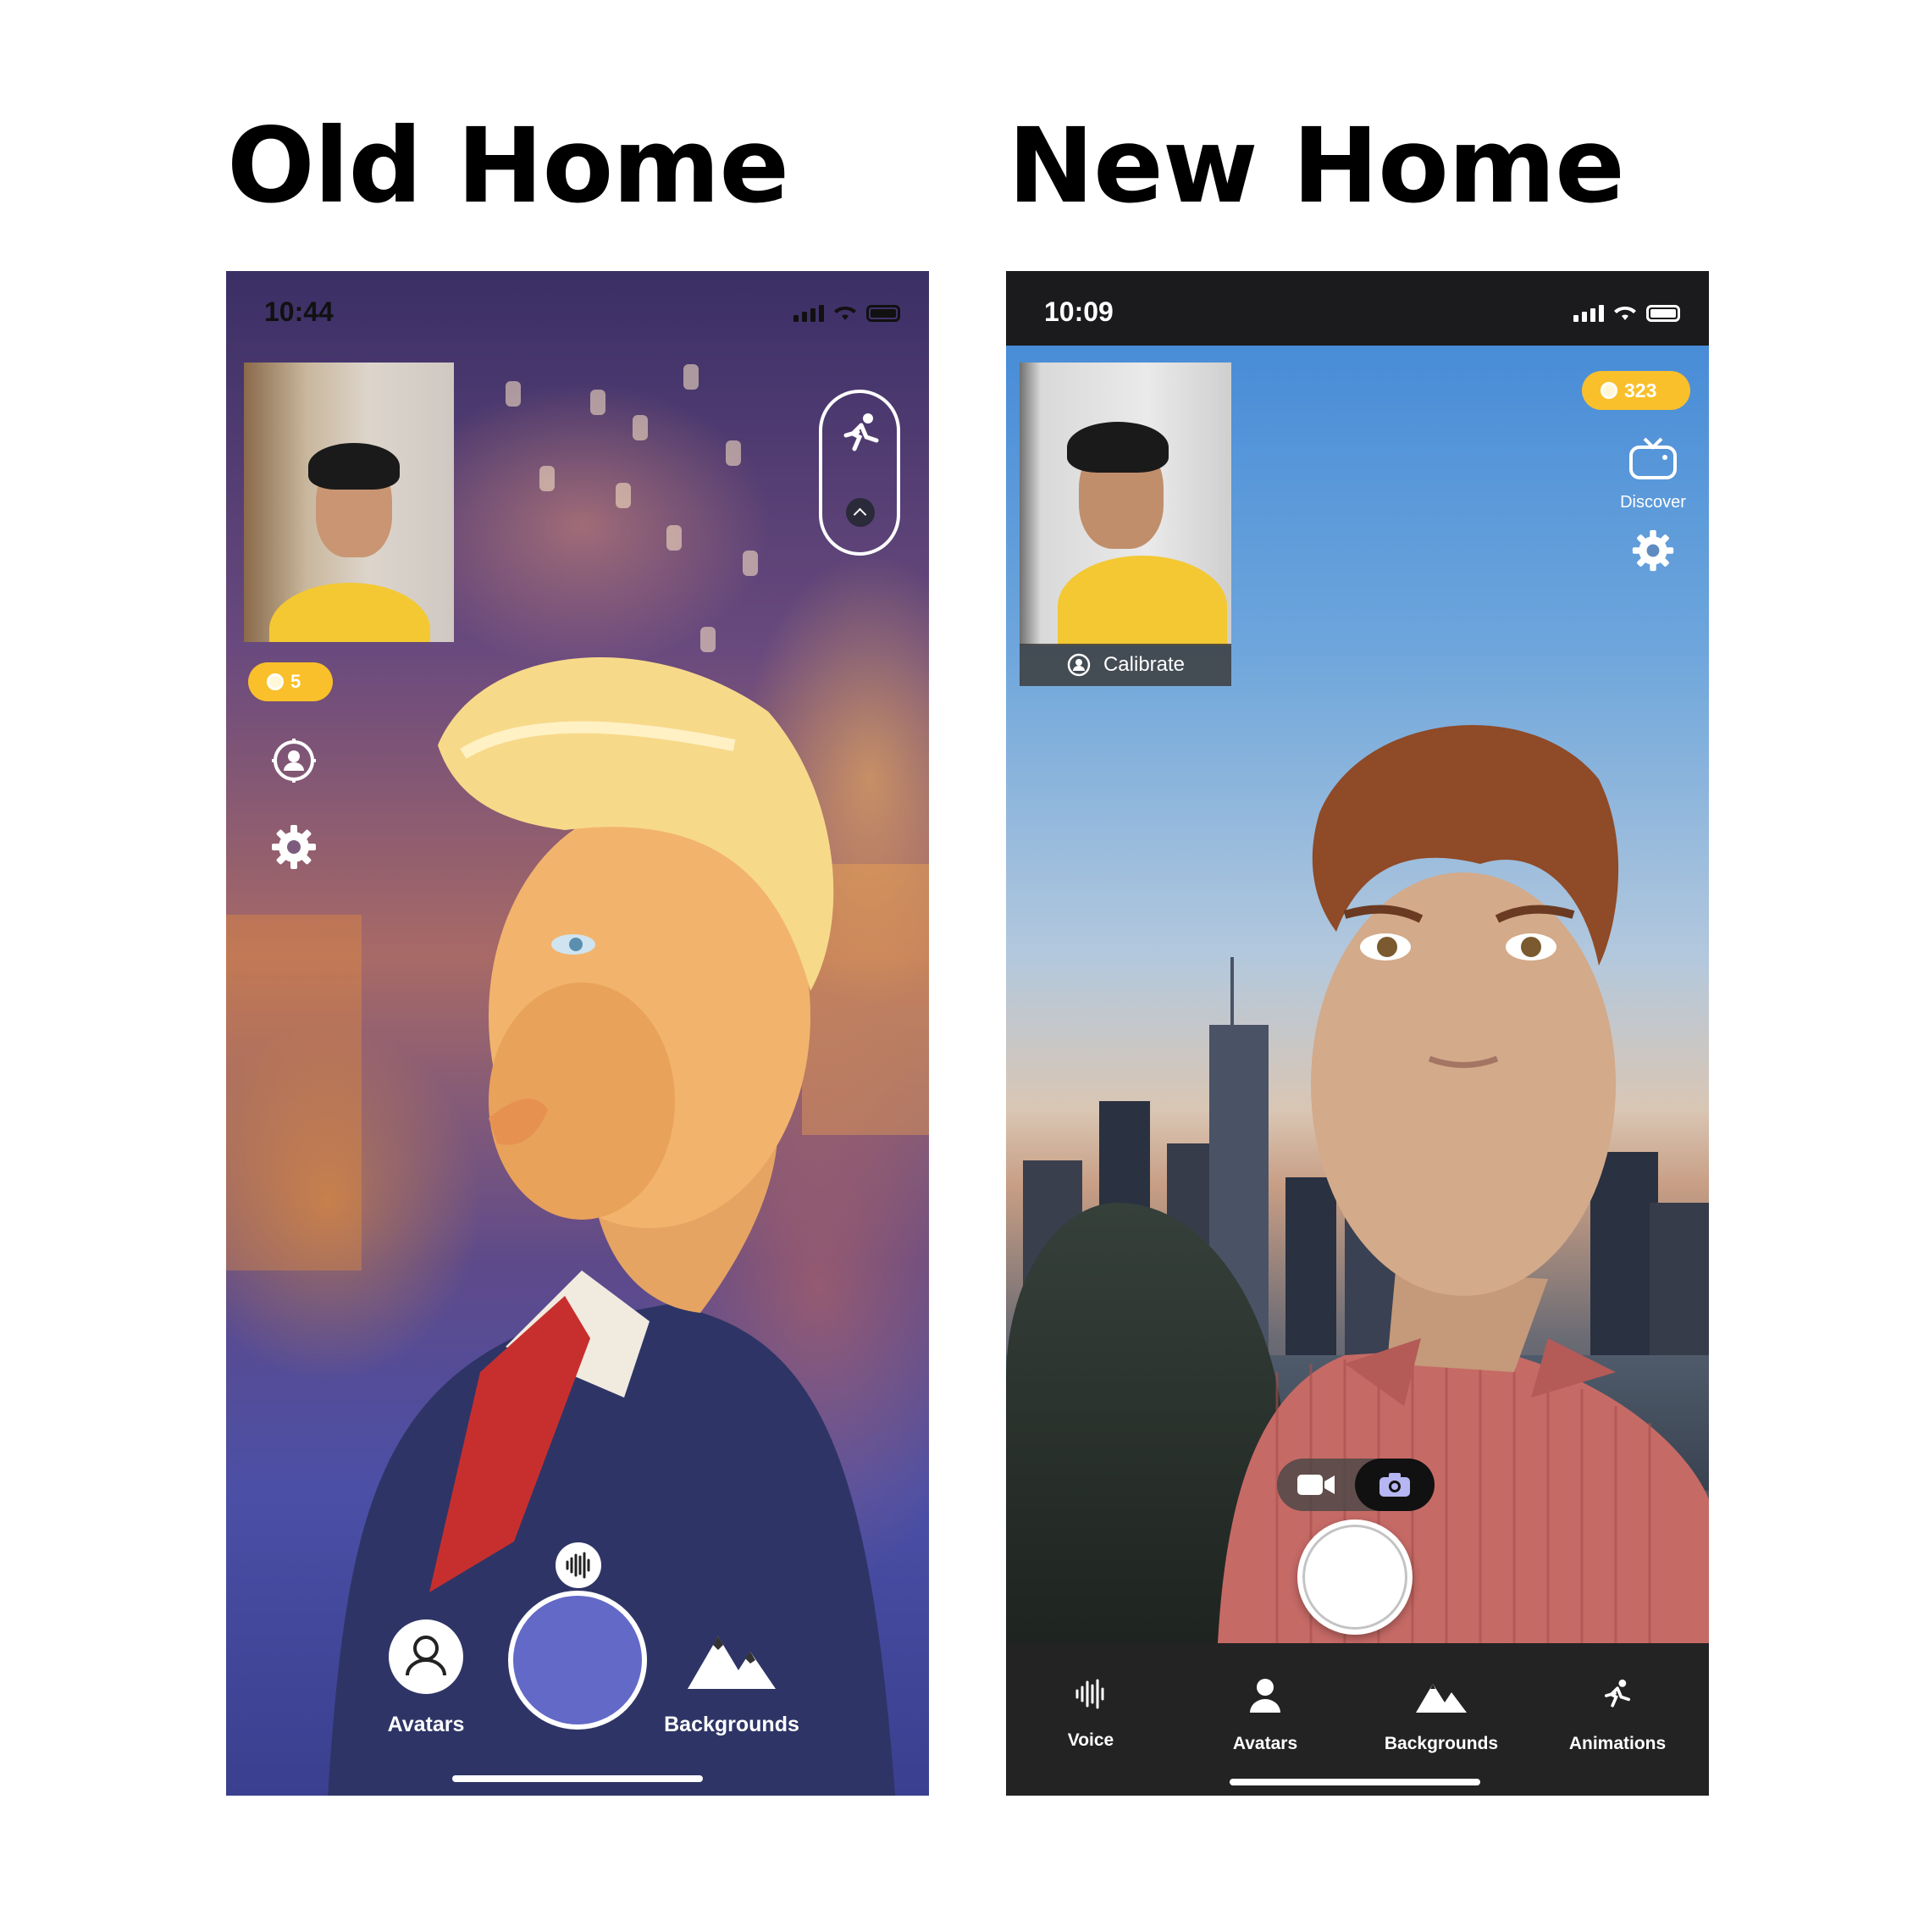 The image size is (1924, 1932). What do you see at coordinates (1091, 1714) in the screenshot?
I see `tab-voice: Voice` at bounding box center [1091, 1714].